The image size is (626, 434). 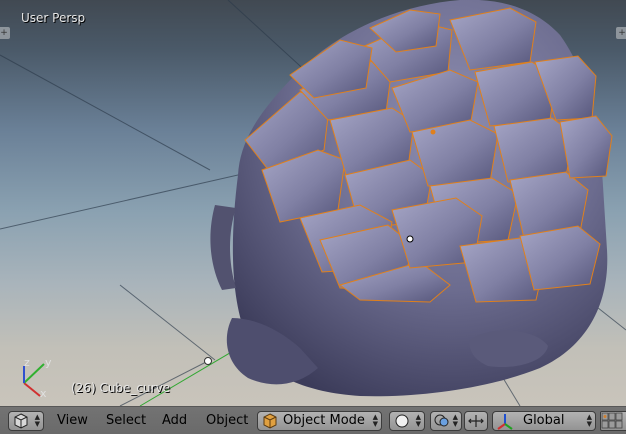 I want to click on 3d-cursor, so click(x=410, y=239).